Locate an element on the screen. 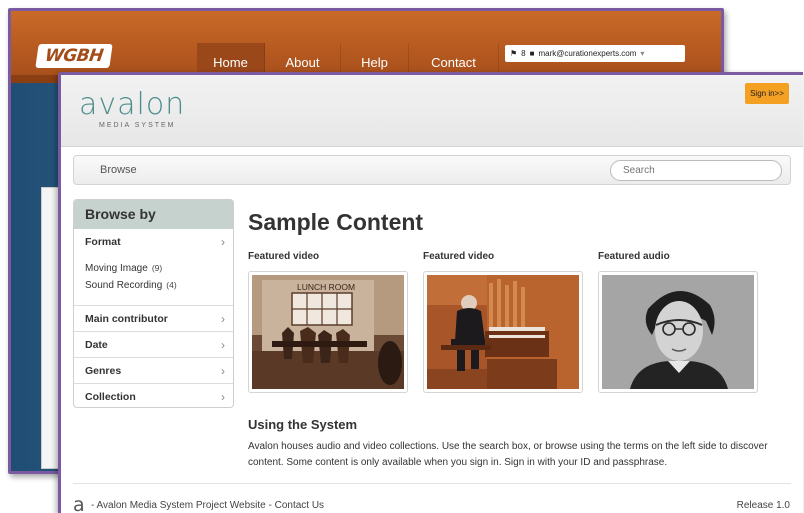 The width and height of the screenshot is (804, 513). wgbh-logo: WGBH is located at coordinates (74, 56).